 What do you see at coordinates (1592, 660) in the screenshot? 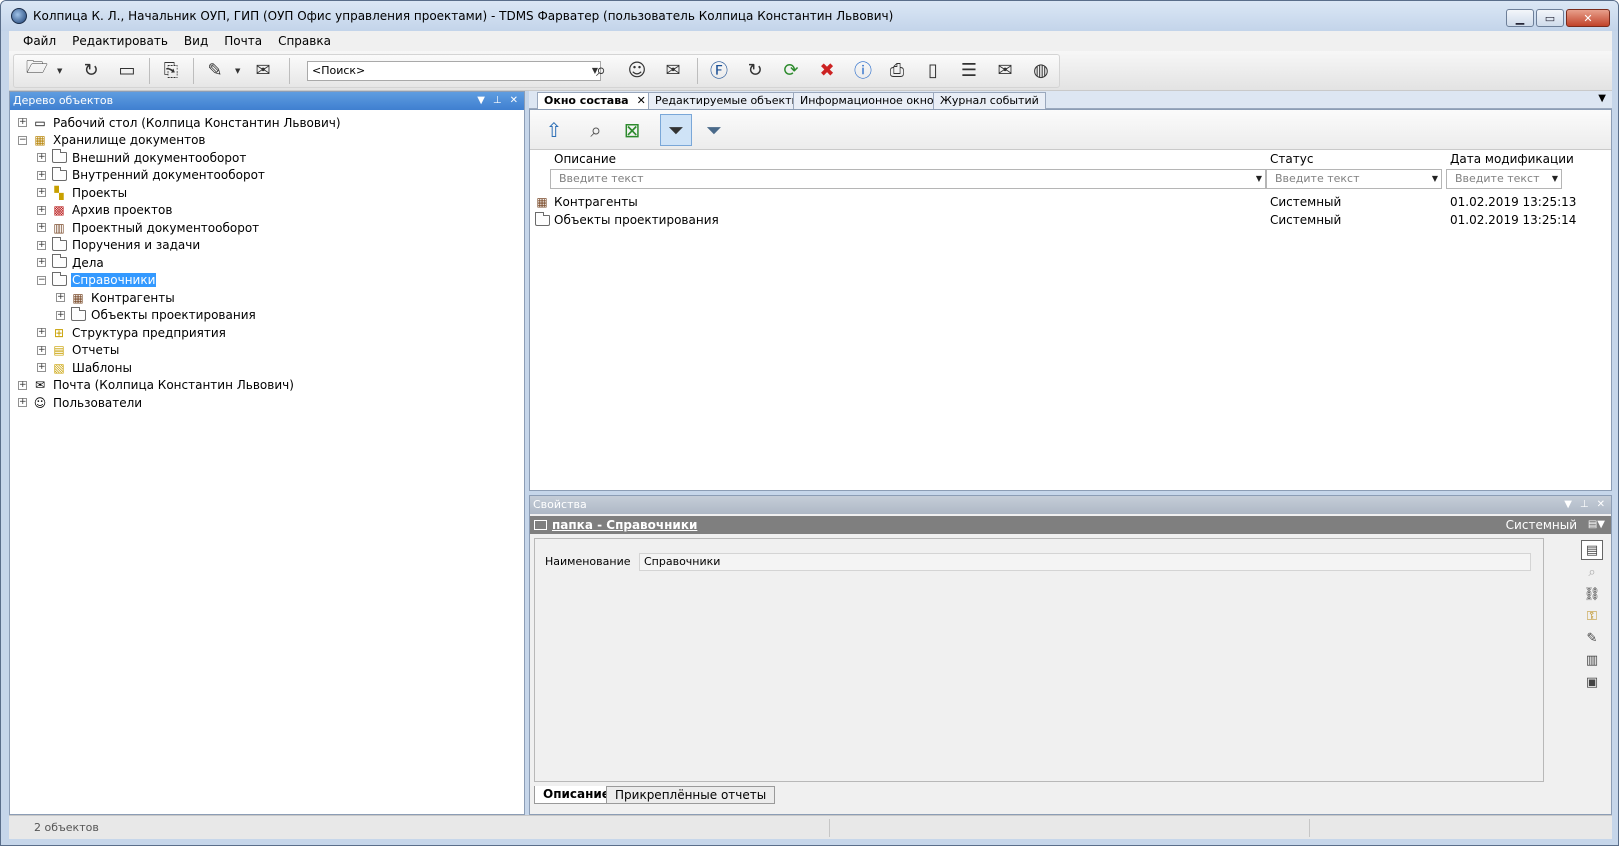
I see `book-icon: ▥` at bounding box center [1592, 660].